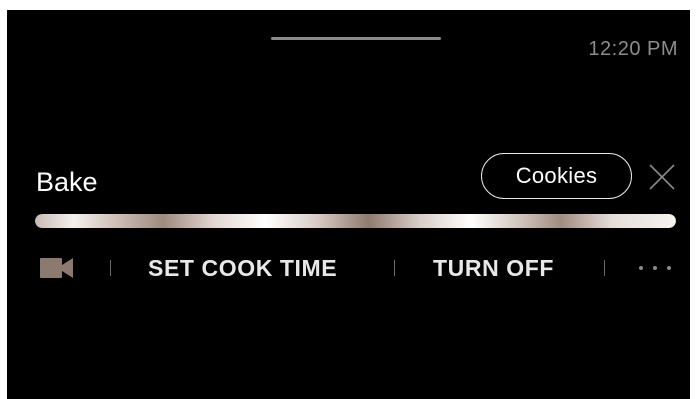 This screenshot has width=697, height=399. I want to click on set-cook-time-button: SET COOK TIME, so click(242, 268).